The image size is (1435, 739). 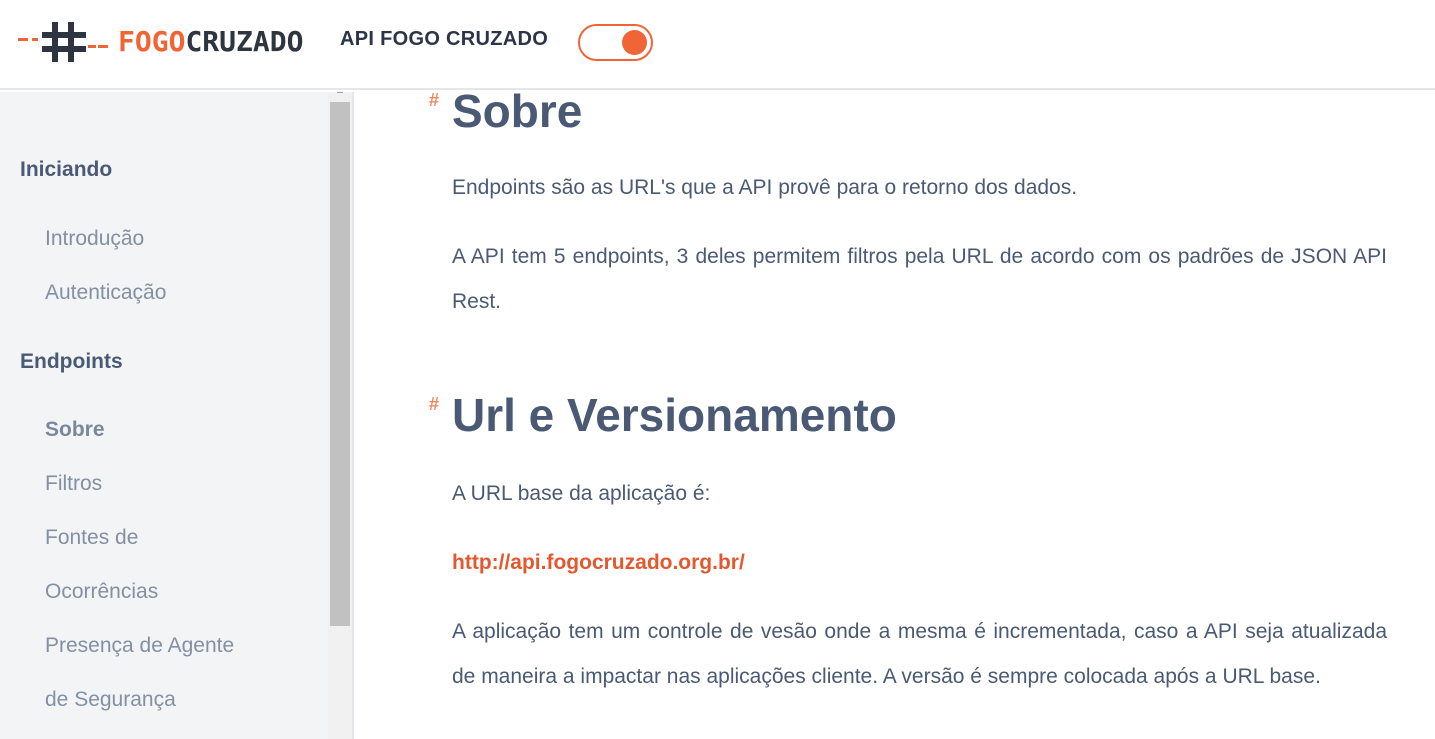 What do you see at coordinates (110, 700) in the screenshot?
I see `sidebar-item-de-seguranca: de Segurança` at bounding box center [110, 700].